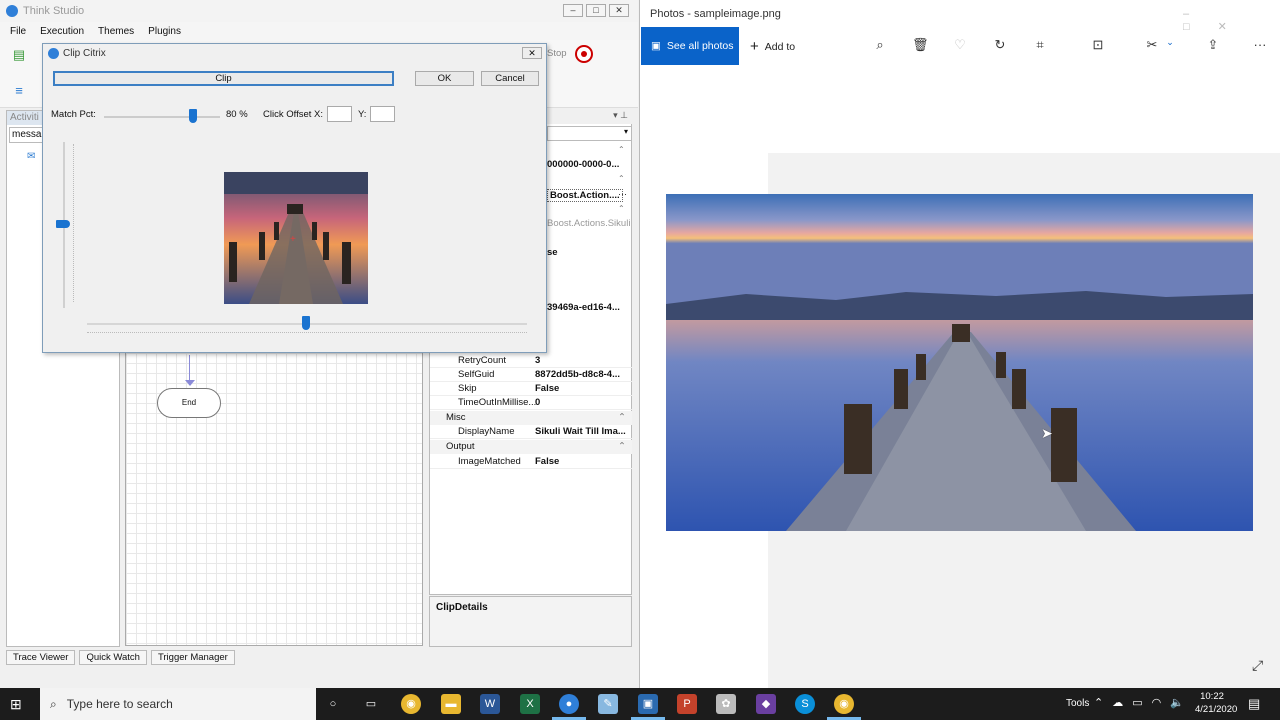  I want to click on horizontal-slider-thumb, so click(306, 323).